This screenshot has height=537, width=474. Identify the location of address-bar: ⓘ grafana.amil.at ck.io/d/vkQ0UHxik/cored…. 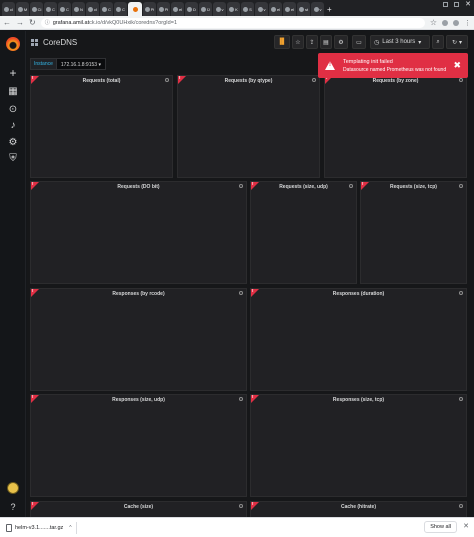
(232, 22).